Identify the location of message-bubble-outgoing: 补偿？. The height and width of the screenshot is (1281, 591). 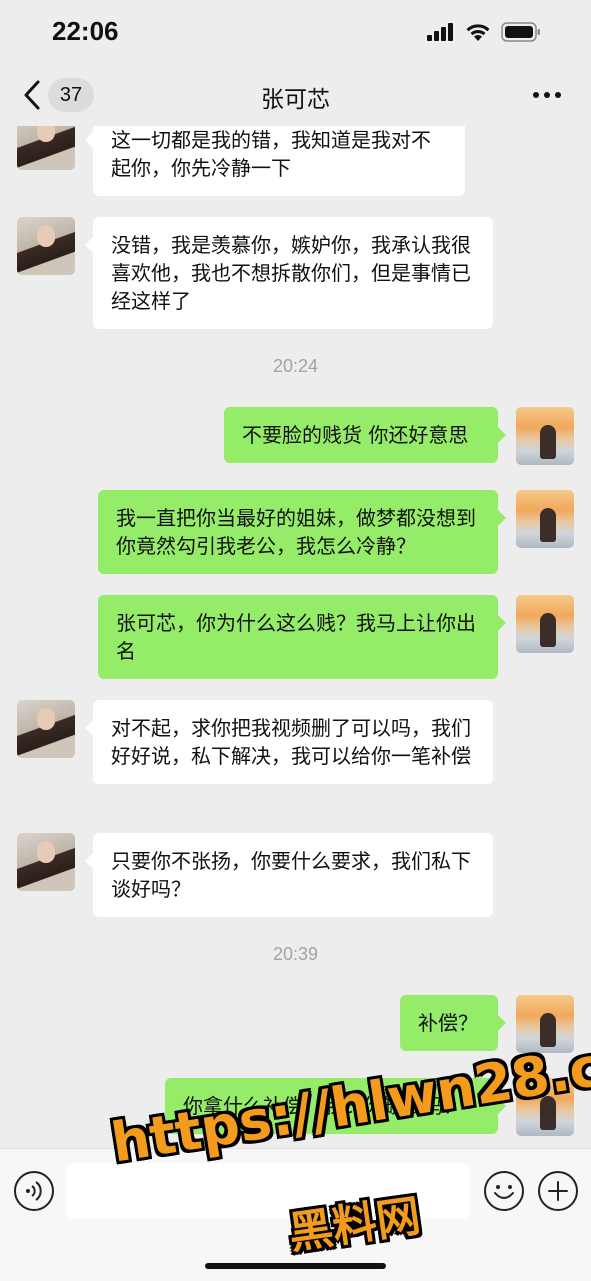
(453, 1023).